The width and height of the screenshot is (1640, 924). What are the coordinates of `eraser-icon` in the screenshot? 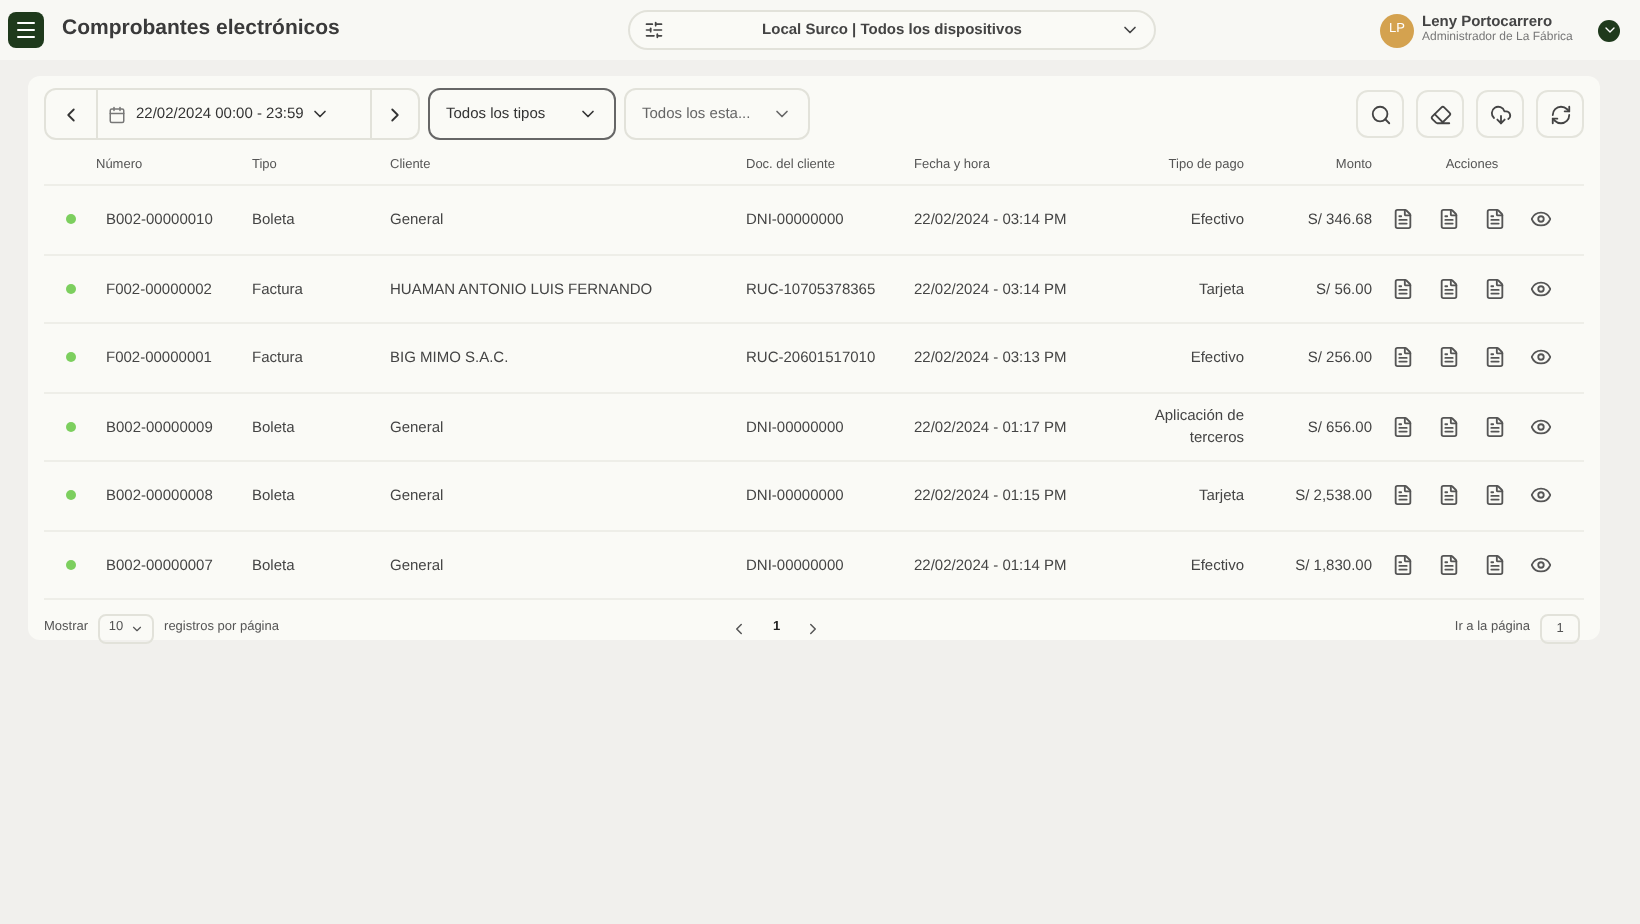 It's located at (1440, 114).